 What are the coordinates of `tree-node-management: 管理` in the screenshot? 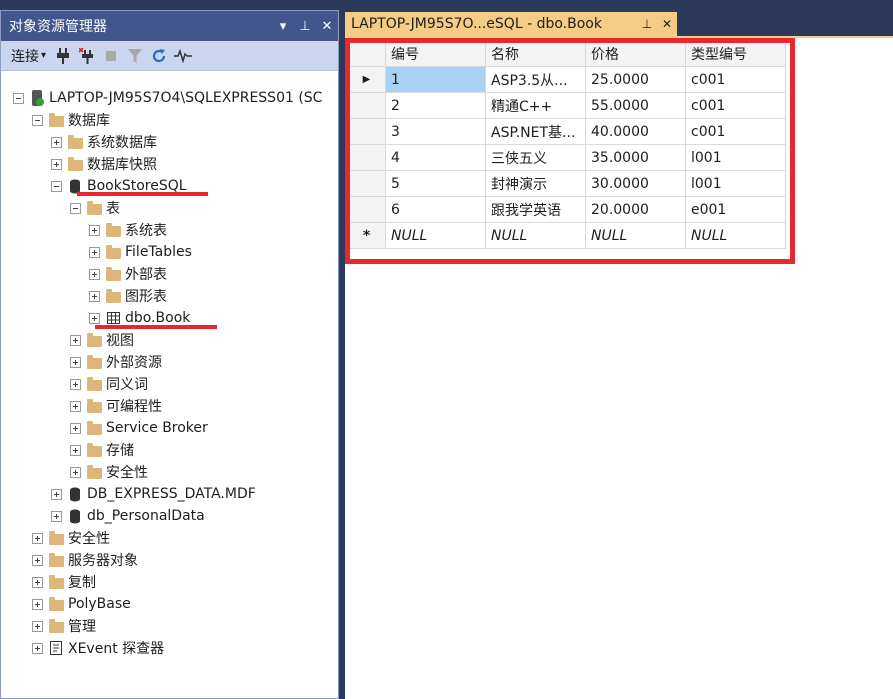 It's located at (64, 626).